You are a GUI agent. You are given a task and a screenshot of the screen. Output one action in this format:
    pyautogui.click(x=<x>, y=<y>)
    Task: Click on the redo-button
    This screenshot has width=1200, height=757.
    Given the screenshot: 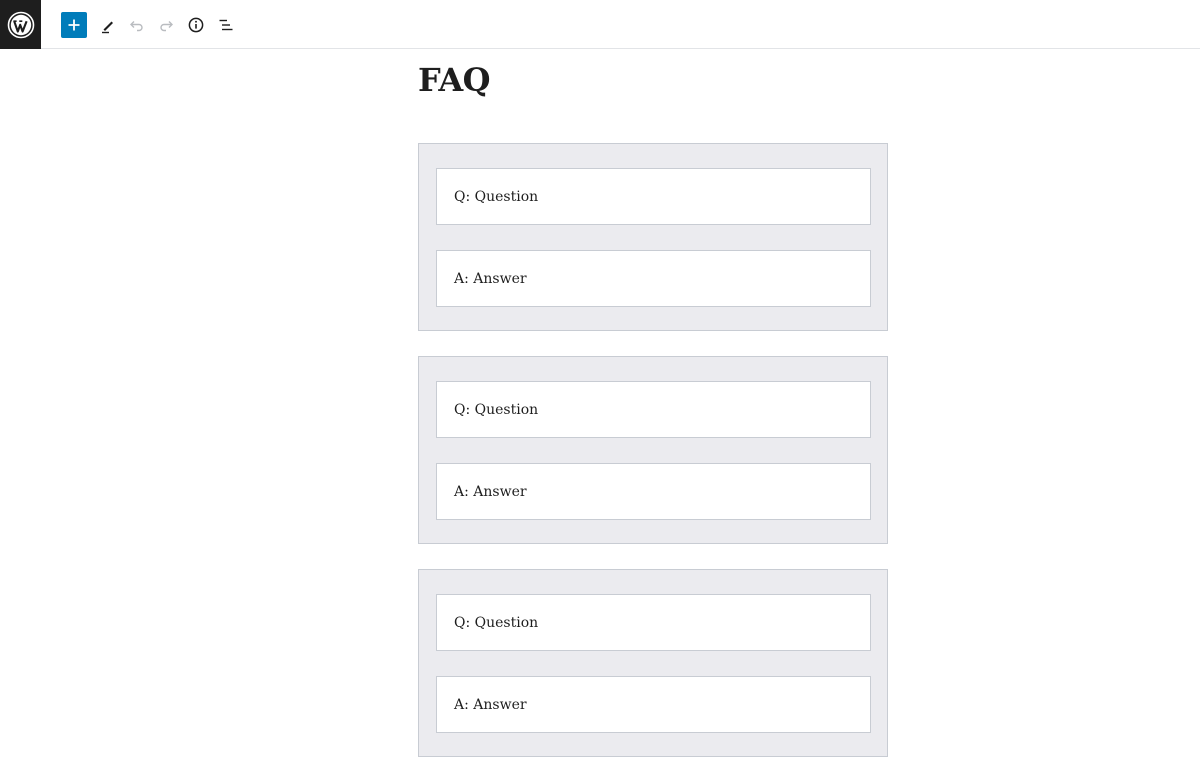 What is the action you would take?
    pyautogui.click(x=166, y=25)
    